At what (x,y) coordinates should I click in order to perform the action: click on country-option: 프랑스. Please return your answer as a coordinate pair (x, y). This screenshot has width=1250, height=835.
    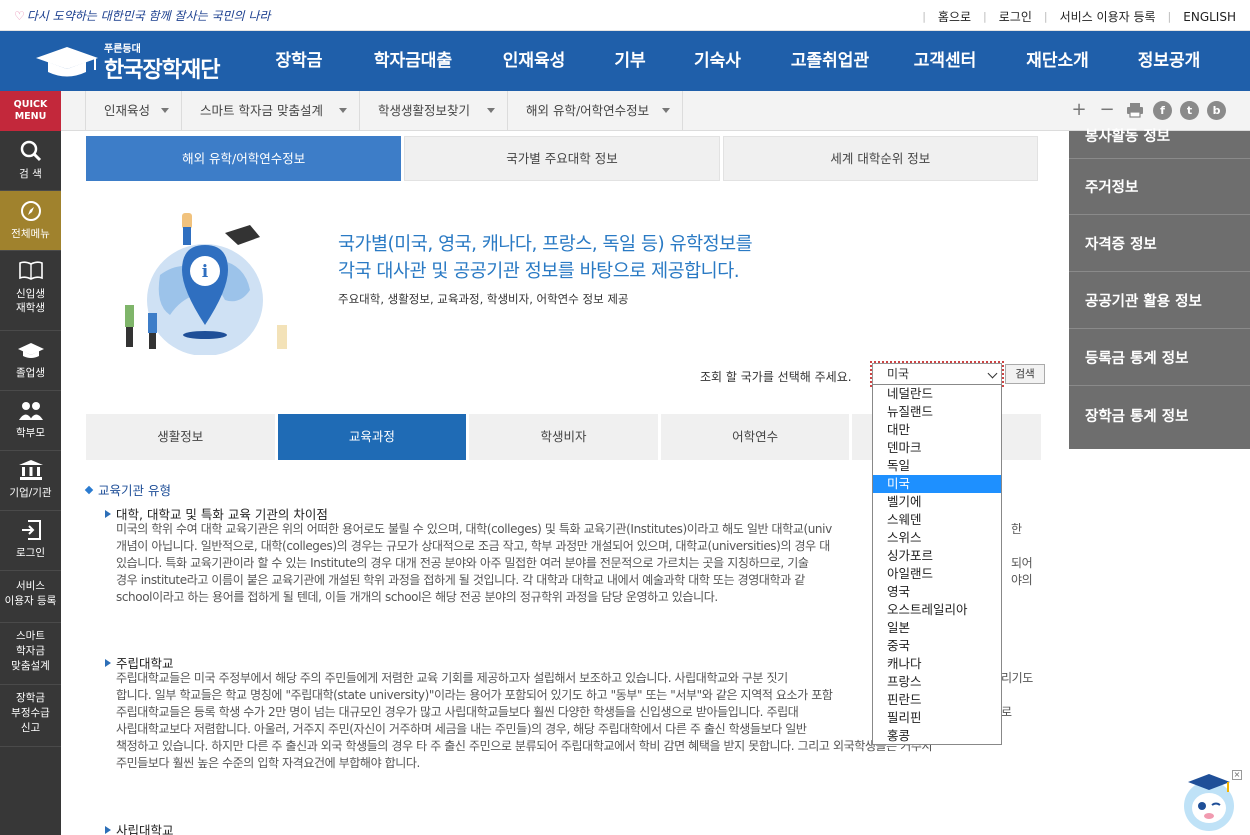
    Looking at the image, I should click on (937, 682).